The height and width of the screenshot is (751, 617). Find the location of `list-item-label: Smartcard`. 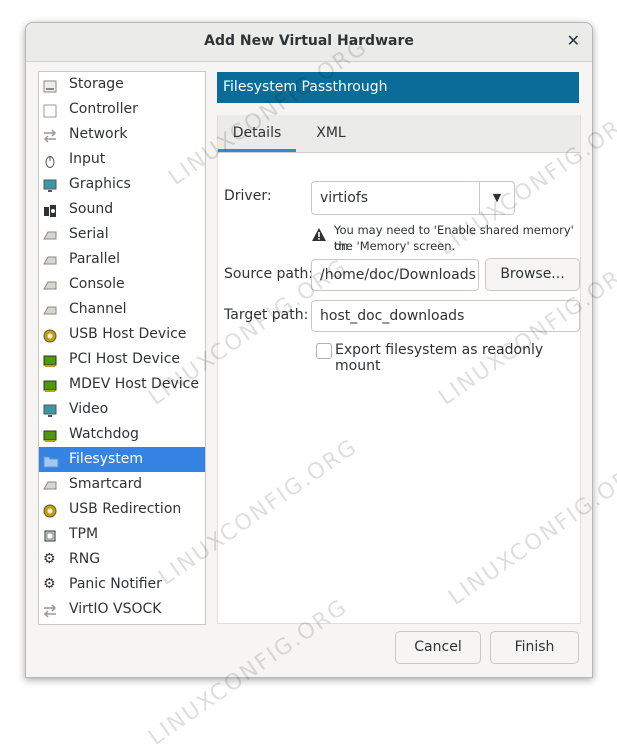

list-item-label: Smartcard is located at coordinates (106, 484).